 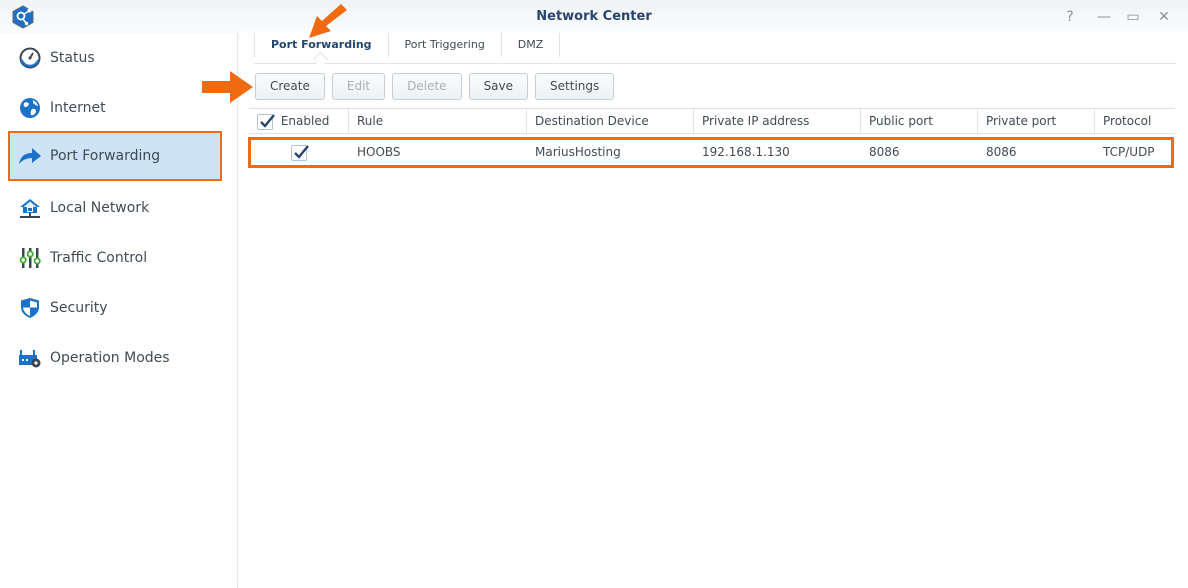 I want to click on cell-enabled, so click(x=299, y=152).